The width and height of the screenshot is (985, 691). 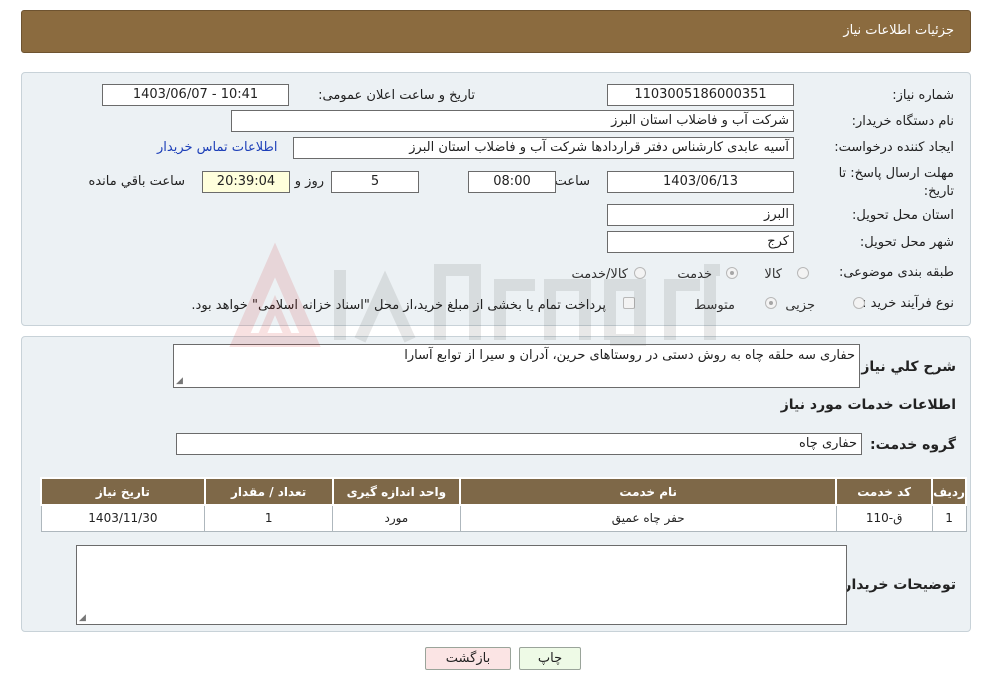 What do you see at coordinates (512, 121) in the screenshot?
I see `buyer-org-field: شرکت آب و فاضلاب استان البرز` at bounding box center [512, 121].